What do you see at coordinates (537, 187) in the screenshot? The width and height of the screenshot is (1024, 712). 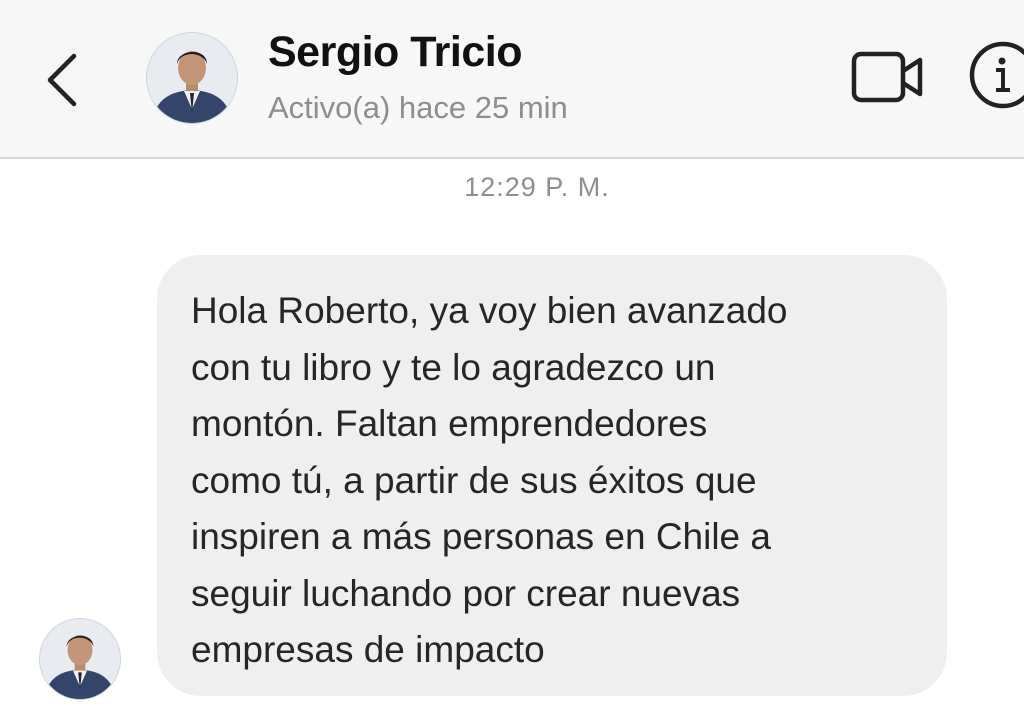 I see `message-timestamp: 12:29 P. M.` at bounding box center [537, 187].